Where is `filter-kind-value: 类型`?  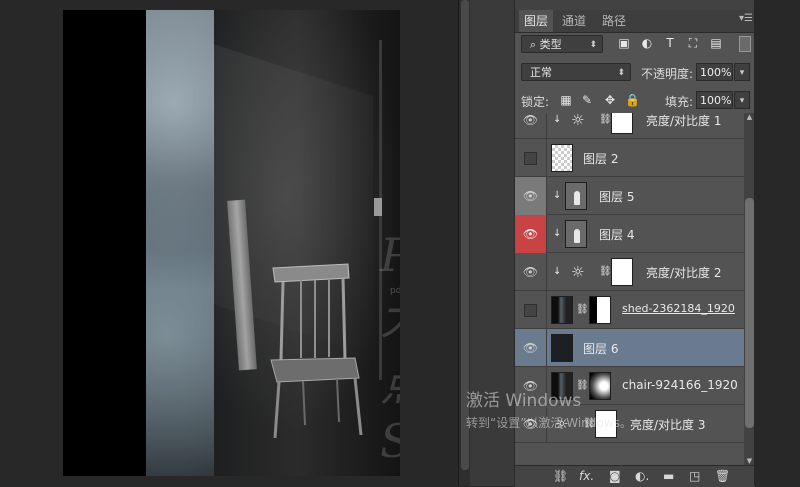
filter-kind-value: 类型 is located at coordinates (550, 44).